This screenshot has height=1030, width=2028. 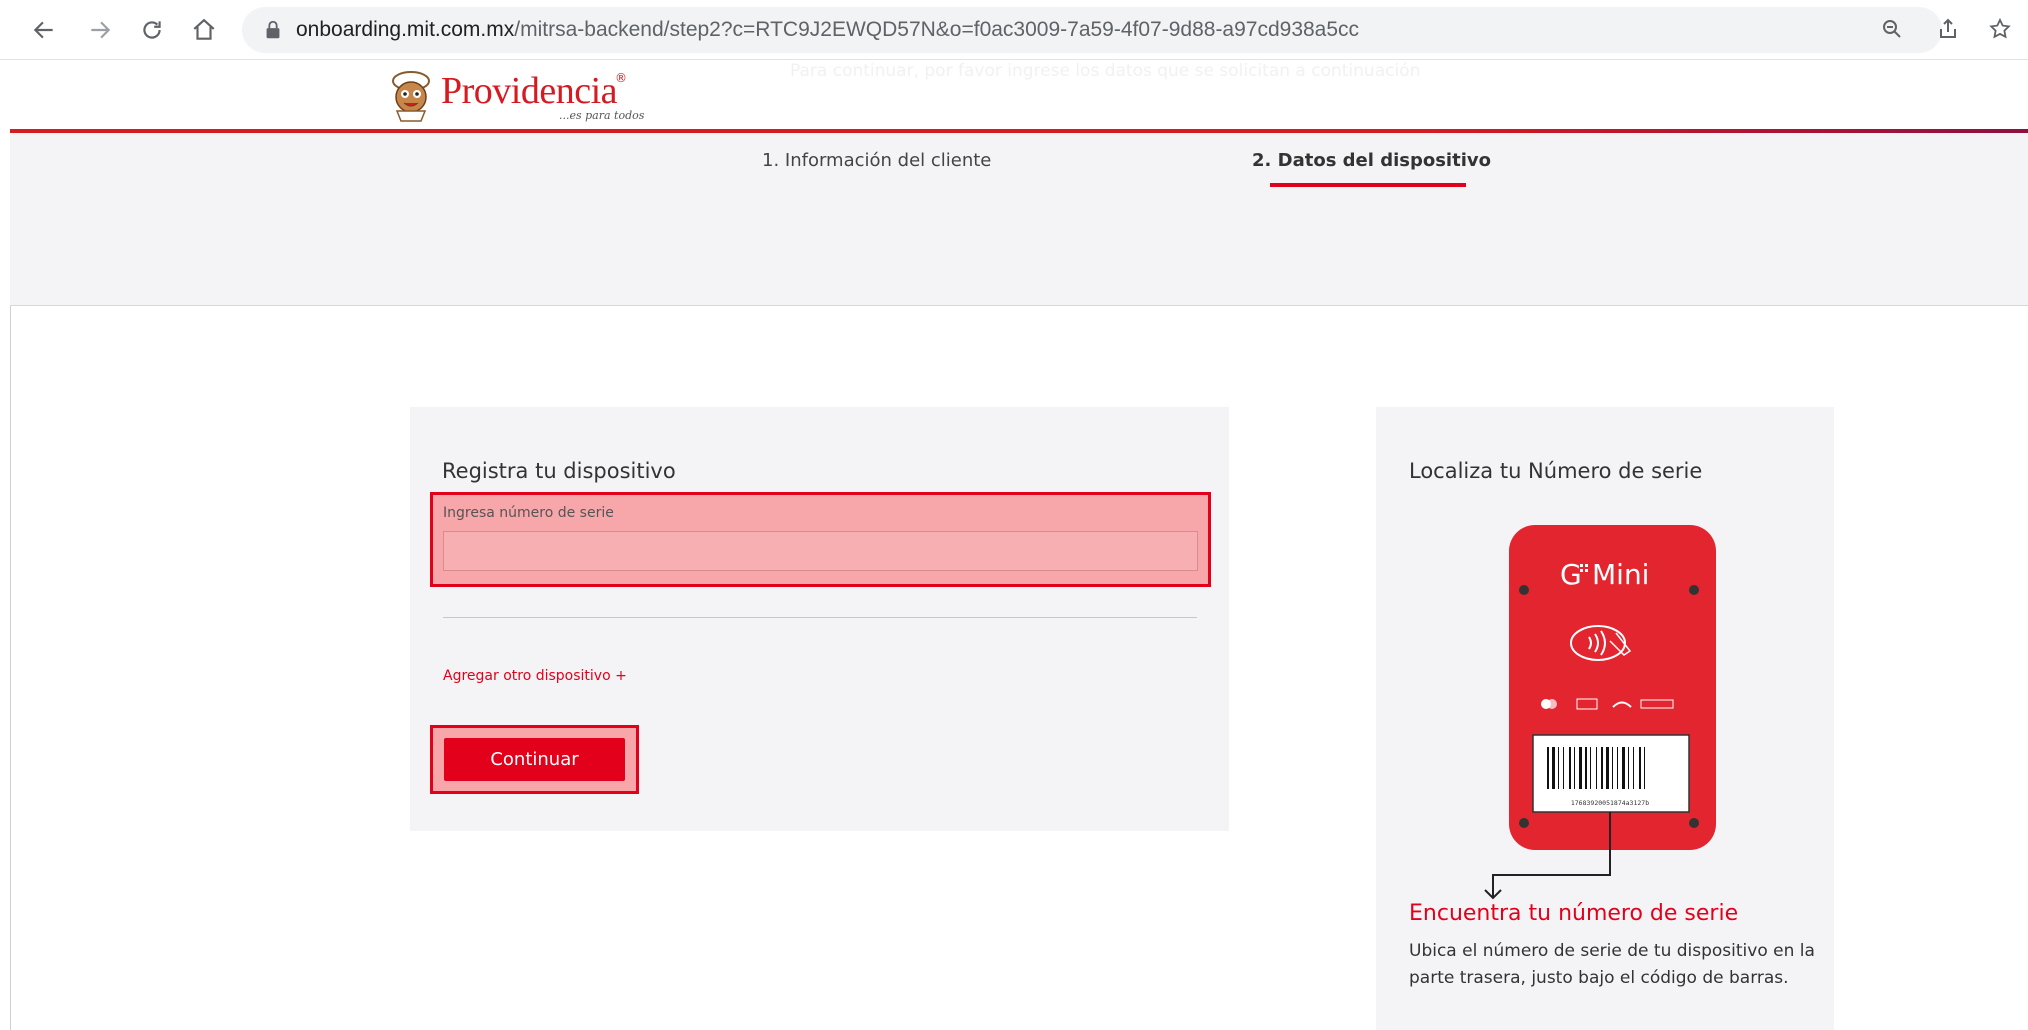 What do you see at coordinates (820, 551) in the screenshot?
I see `serial-number-input` at bounding box center [820, 551].